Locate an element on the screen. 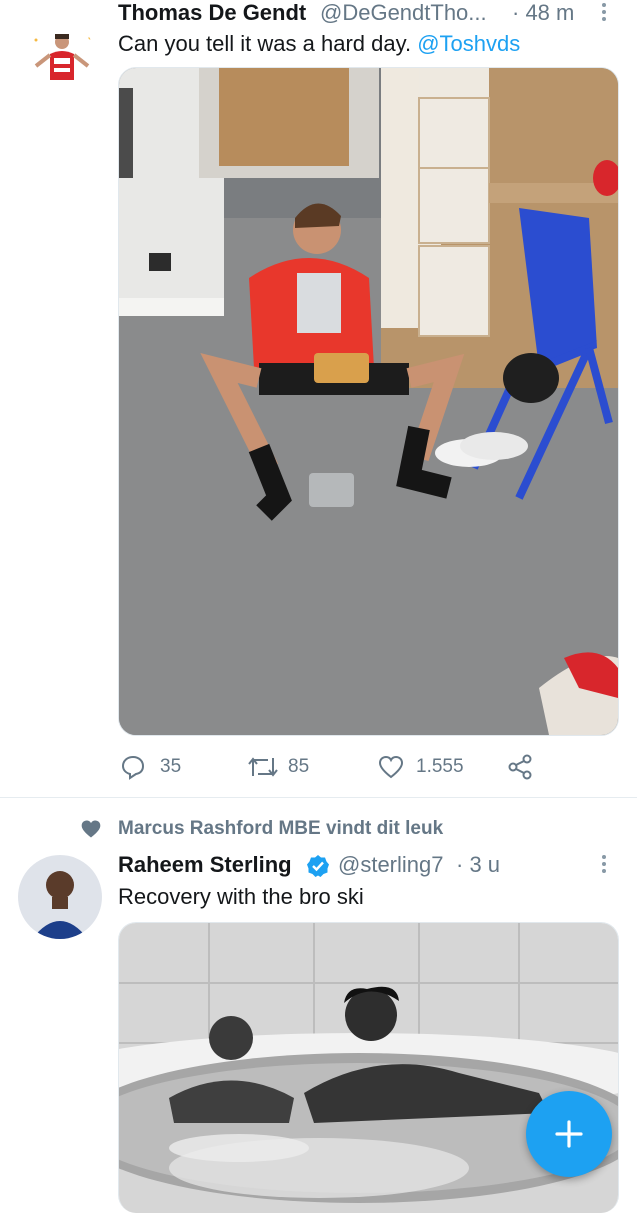 The height and width of the screenshot is (1213, 637). like-icon is located at coordinates (391, 767).